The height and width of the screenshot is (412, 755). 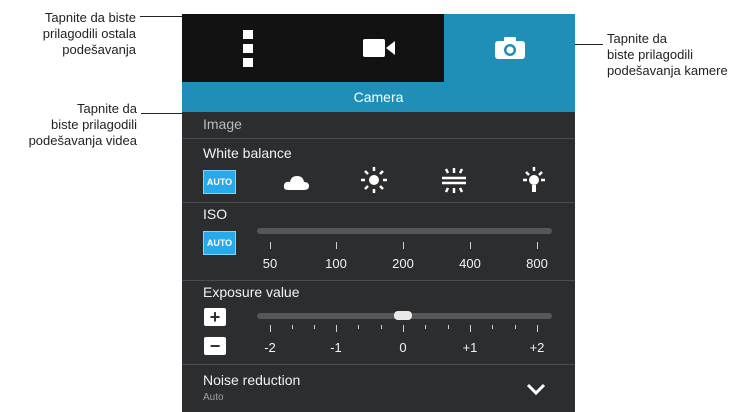 I want to click on video-camera-icon, so click(x=378, y=48).